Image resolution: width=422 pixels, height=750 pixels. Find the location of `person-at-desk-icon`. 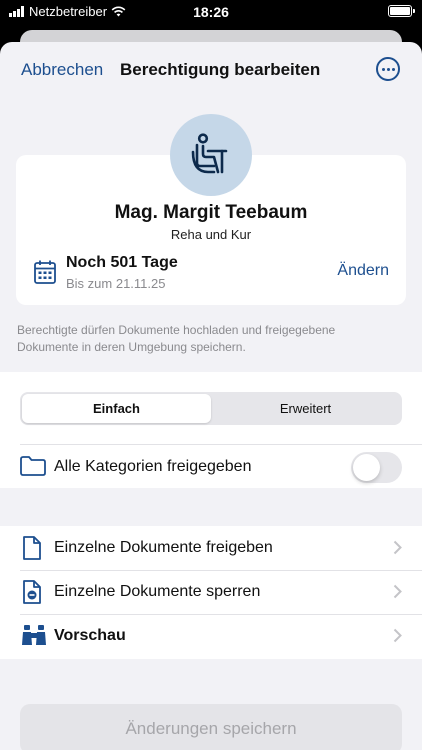

person-at-desk-icon is located at coordinates (209, 153).